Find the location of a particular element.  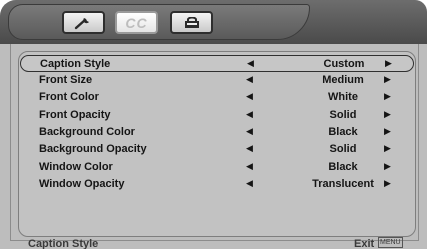

status-bar: Caption Style Exit MENU is located at coordinates (218, 242).